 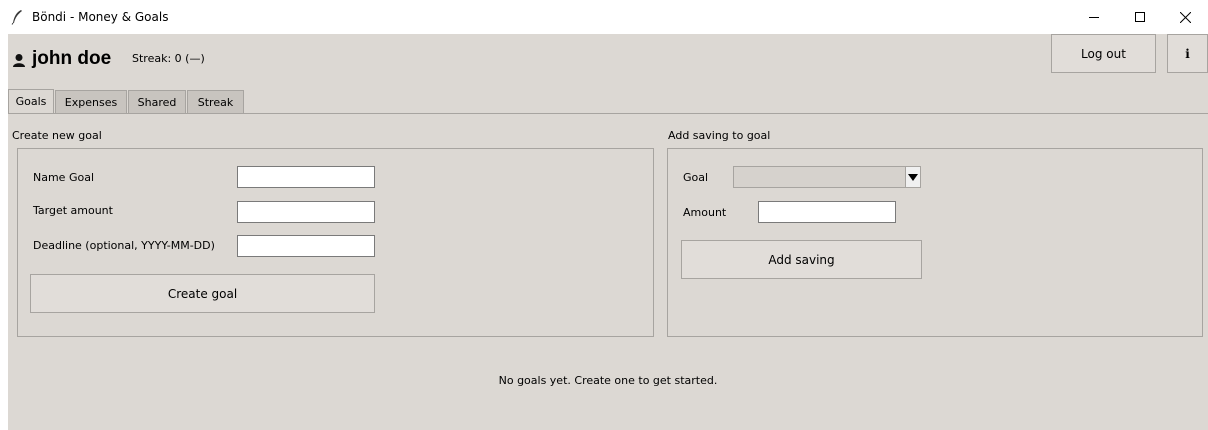 I want to click on minimize-button, so click(x=1094, y=17).